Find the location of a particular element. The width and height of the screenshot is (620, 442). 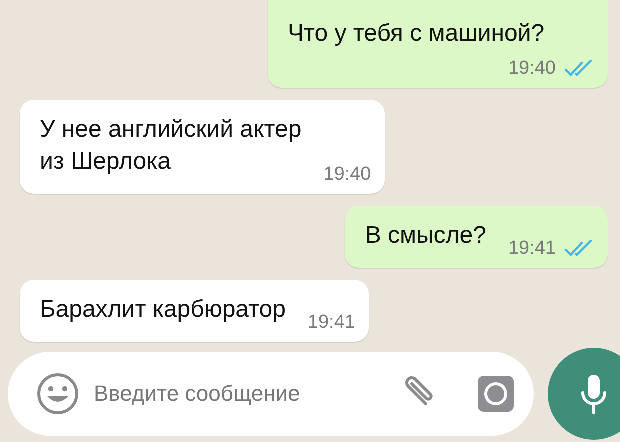

emoji-icon is located at coordinates (58, 394).